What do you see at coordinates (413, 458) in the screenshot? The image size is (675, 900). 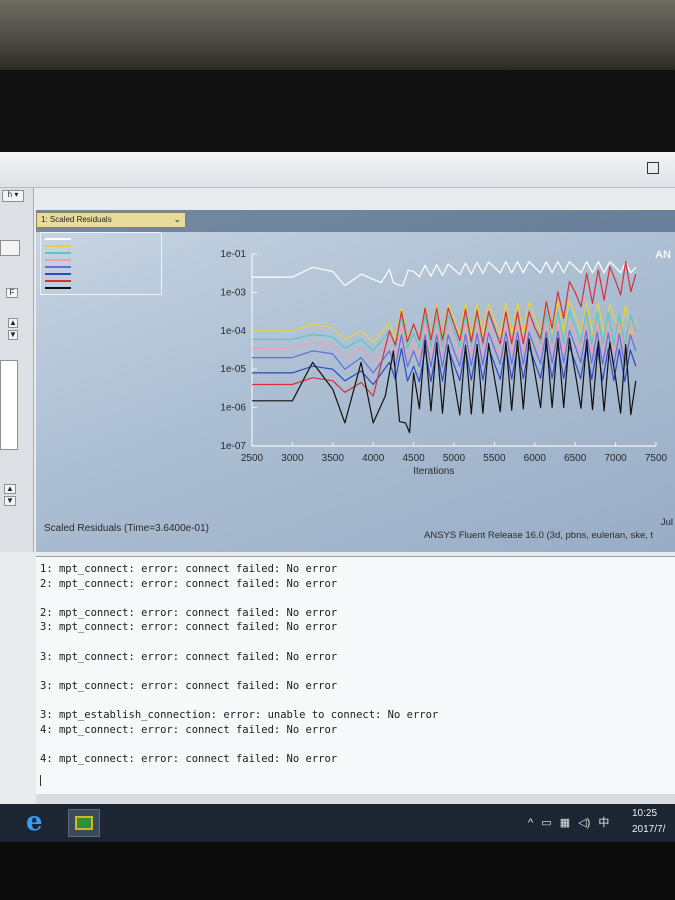 I see `x-tick-label: 4500` at bounding box center [413, 458].